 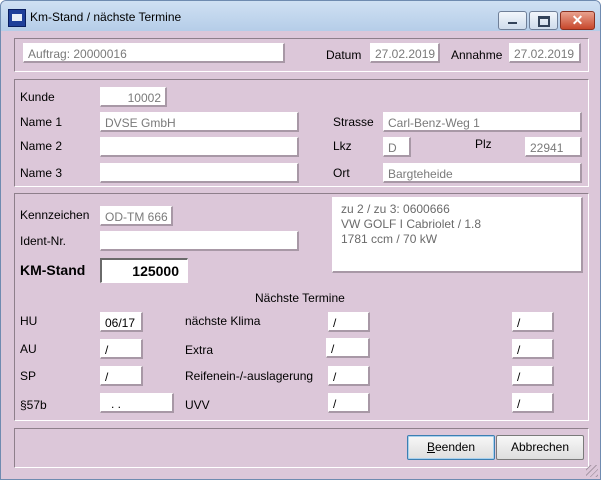 What do you see at coordinates (553, 147) in the screenshot?
I see `plz-field: 22941` at bounding box center [553, 147].